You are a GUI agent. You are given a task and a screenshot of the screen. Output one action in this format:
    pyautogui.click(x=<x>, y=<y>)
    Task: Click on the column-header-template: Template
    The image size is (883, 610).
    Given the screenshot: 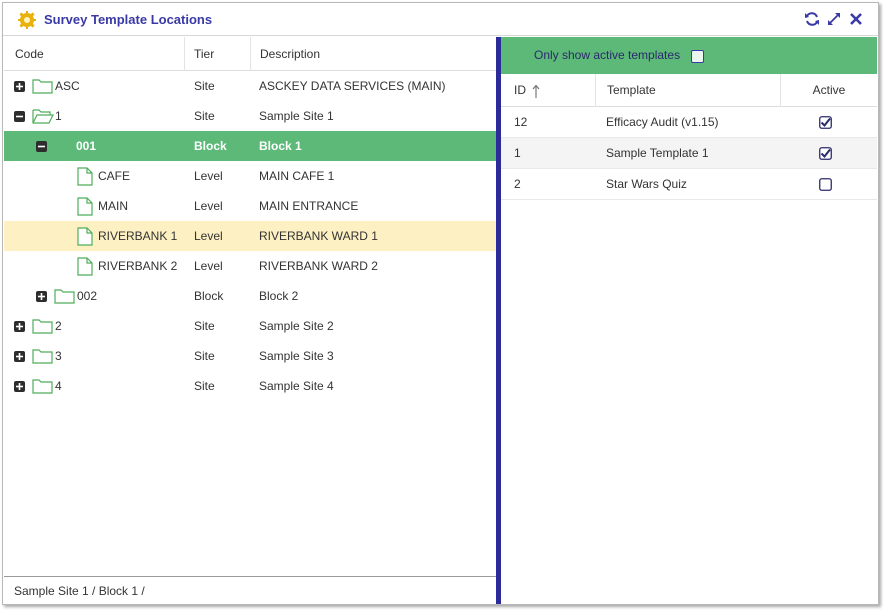 What is the action you would take?
    pyautogui.click(x=687, y=90)
    